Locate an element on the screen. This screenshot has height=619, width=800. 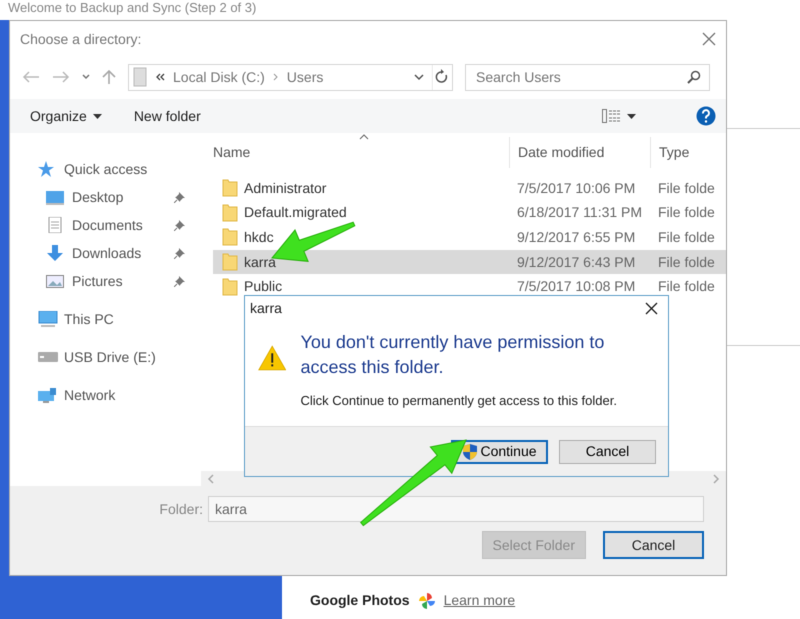
nav-item: USB Drive (E:) is located at coordinates (103, 357).